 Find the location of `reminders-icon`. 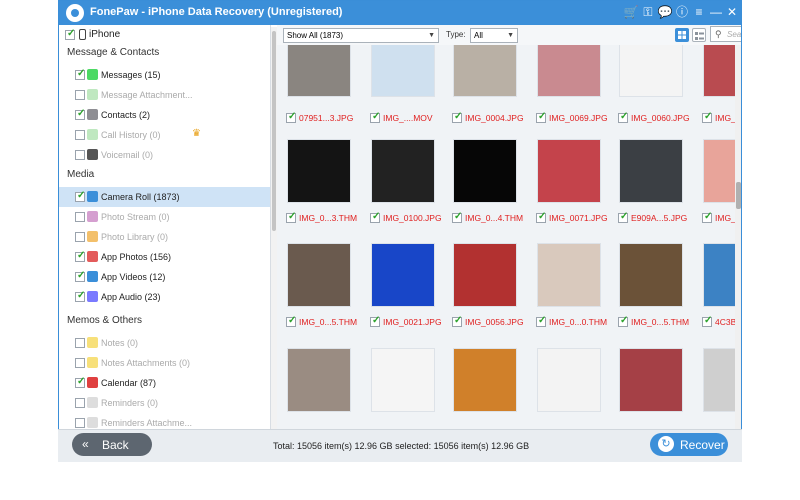

reminders-icon is located at coordinates (92, 402).